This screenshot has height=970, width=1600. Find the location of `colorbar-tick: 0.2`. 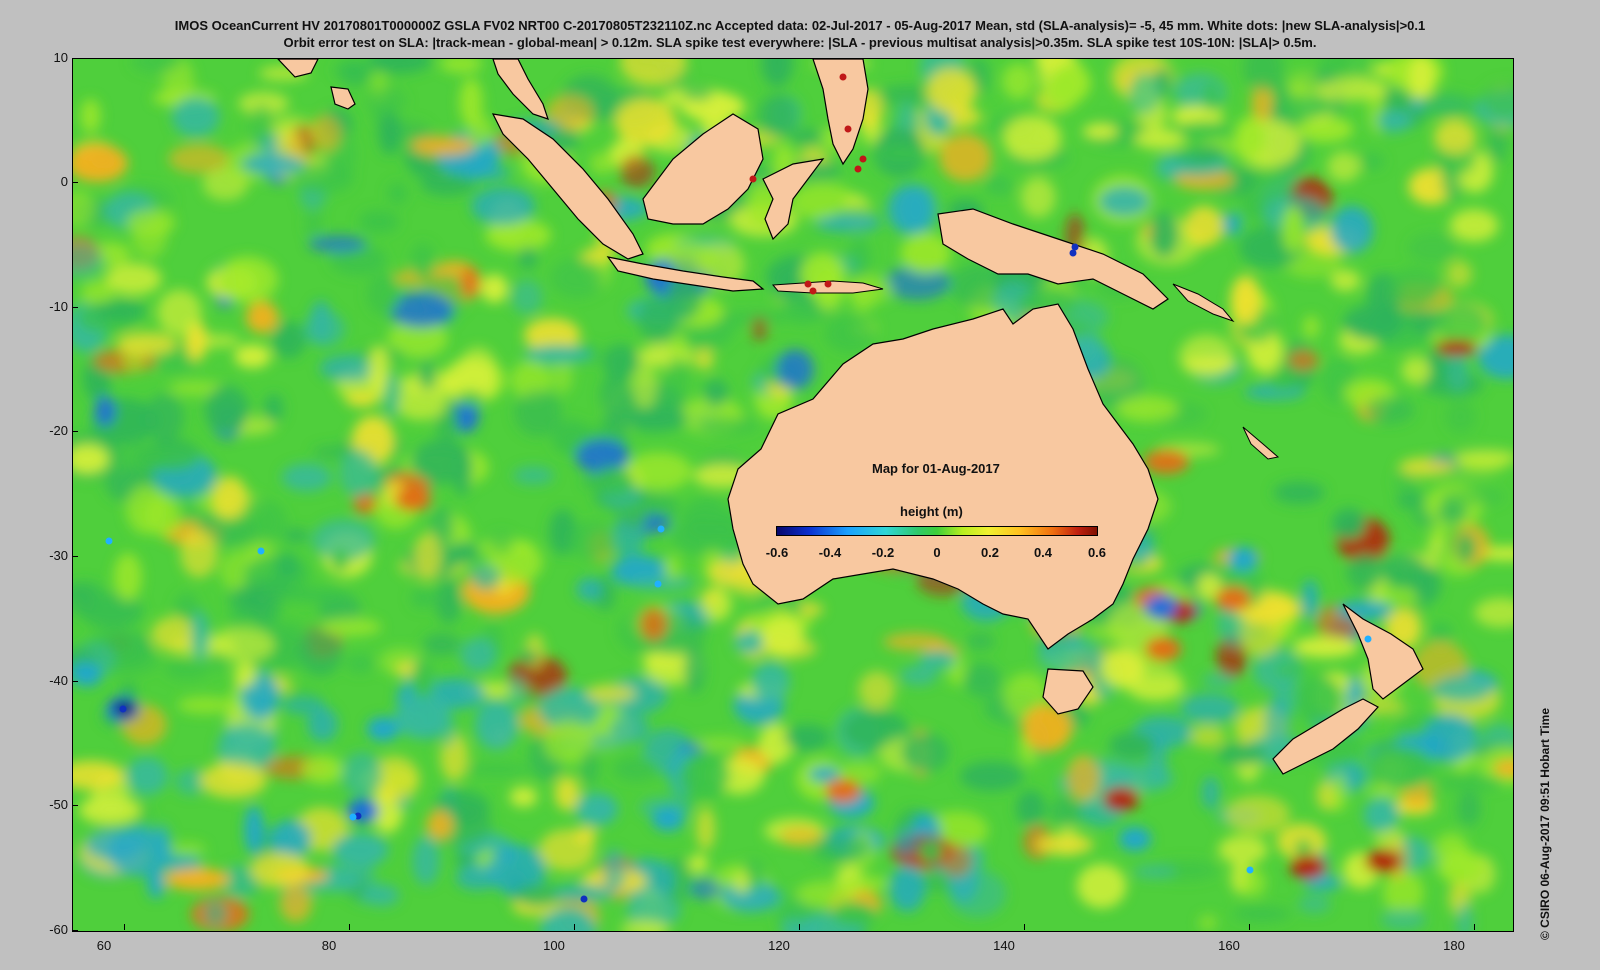

colorbar-tick: 0.2 is located at coordinates (990, 552).